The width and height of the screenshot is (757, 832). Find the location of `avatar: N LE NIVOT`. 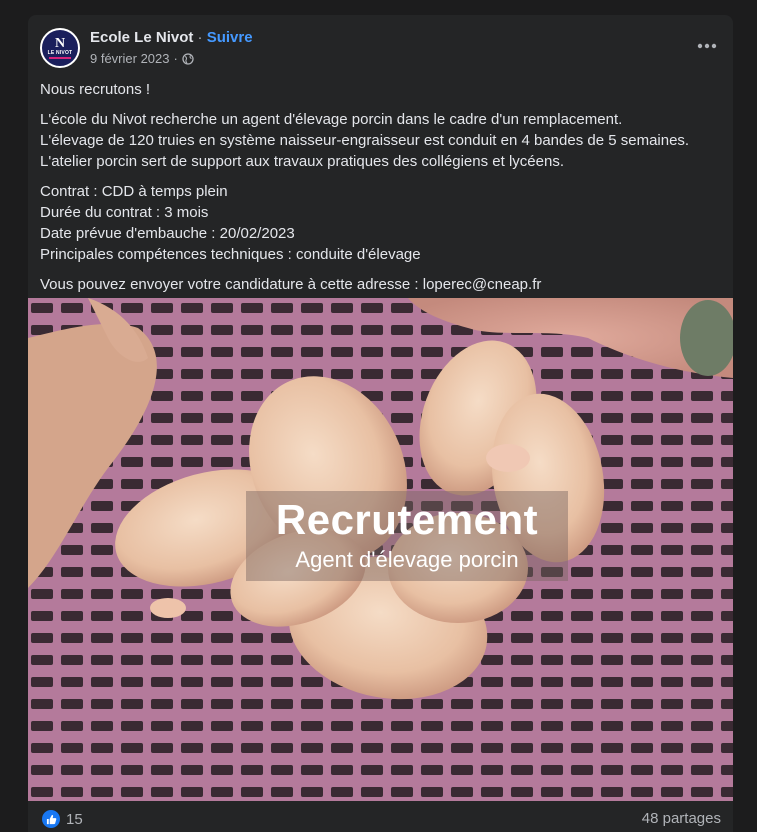

avatar: N LE NIVOT is located at coordinates (60, 48).